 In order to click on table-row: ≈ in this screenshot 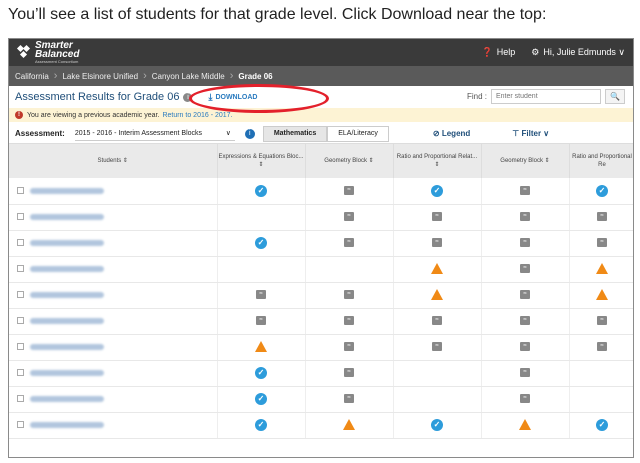, I will do `click(321, 269)`.